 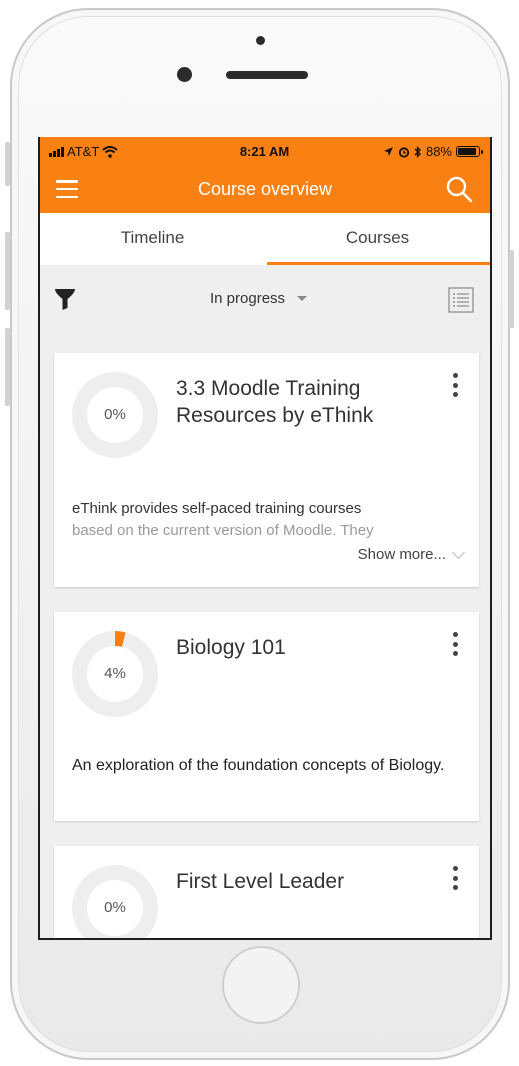 What do you see at coordinates (83, 151) in the screenshot?
I see `carrier-label: AT&T` at bounding box center [83, 151].